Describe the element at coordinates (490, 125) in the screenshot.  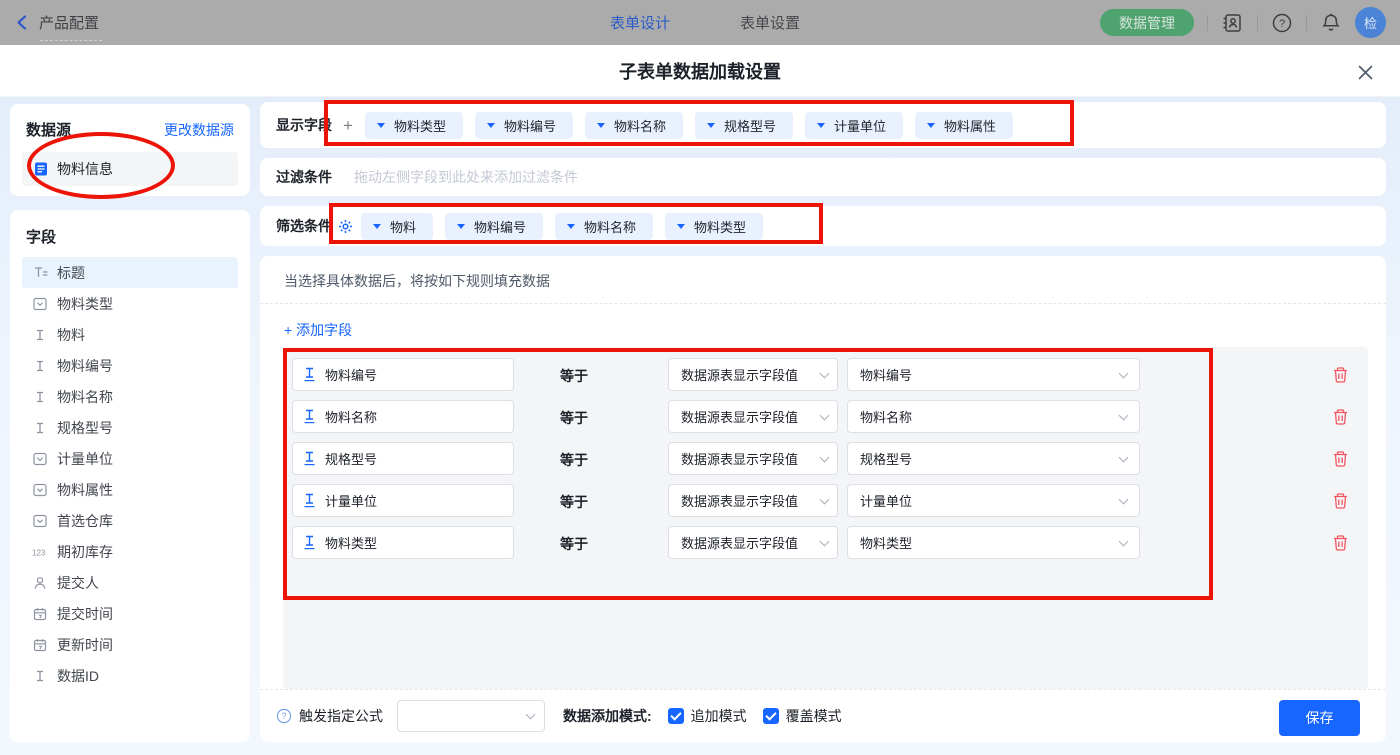
I see `caret-down-icon` at that location.